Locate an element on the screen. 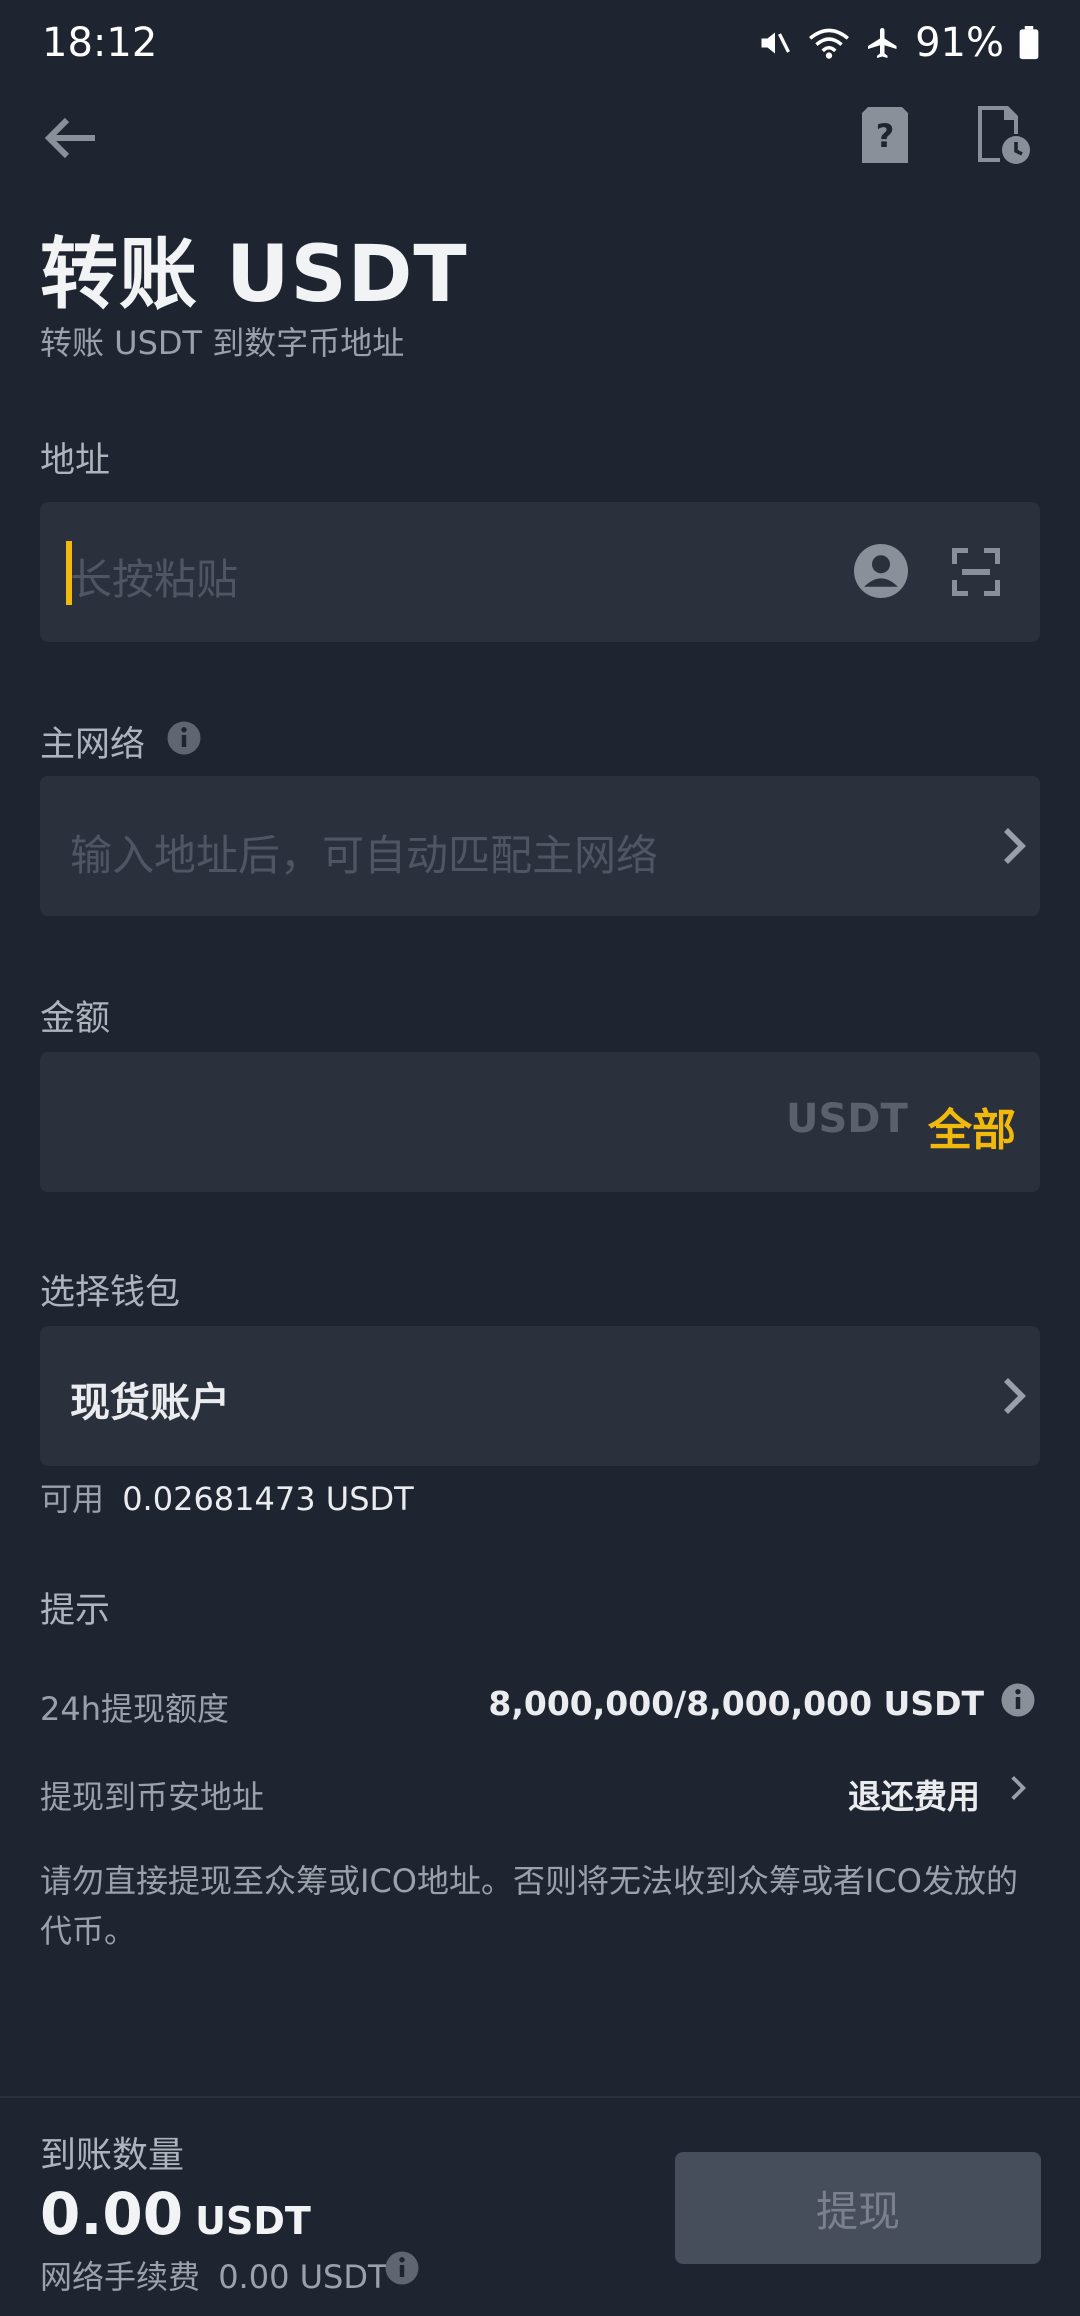  amount-field: USDT 全部 is located at coordinates (540, 1122).